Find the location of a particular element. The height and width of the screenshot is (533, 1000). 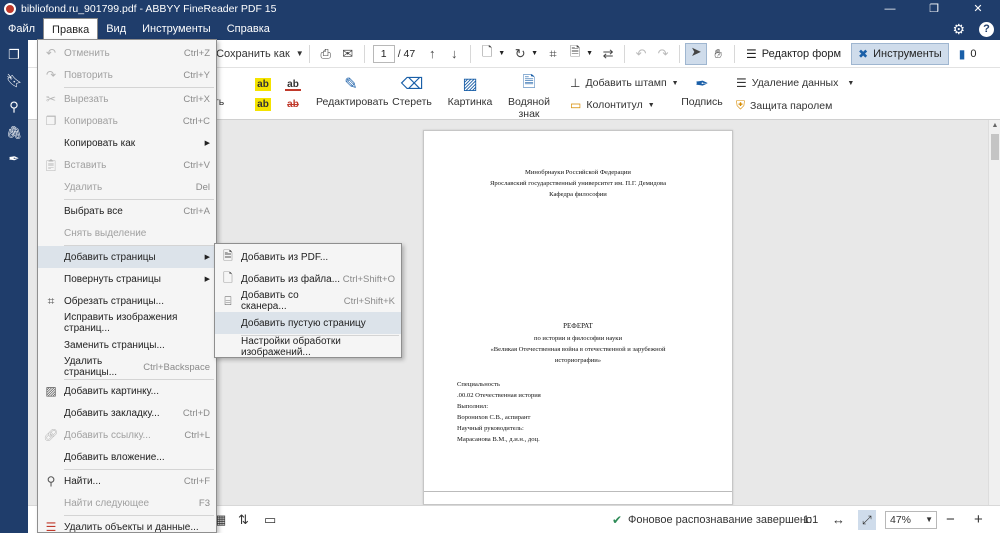

add-page-icon: 🗋︎ is located at coordinates (487, 54).